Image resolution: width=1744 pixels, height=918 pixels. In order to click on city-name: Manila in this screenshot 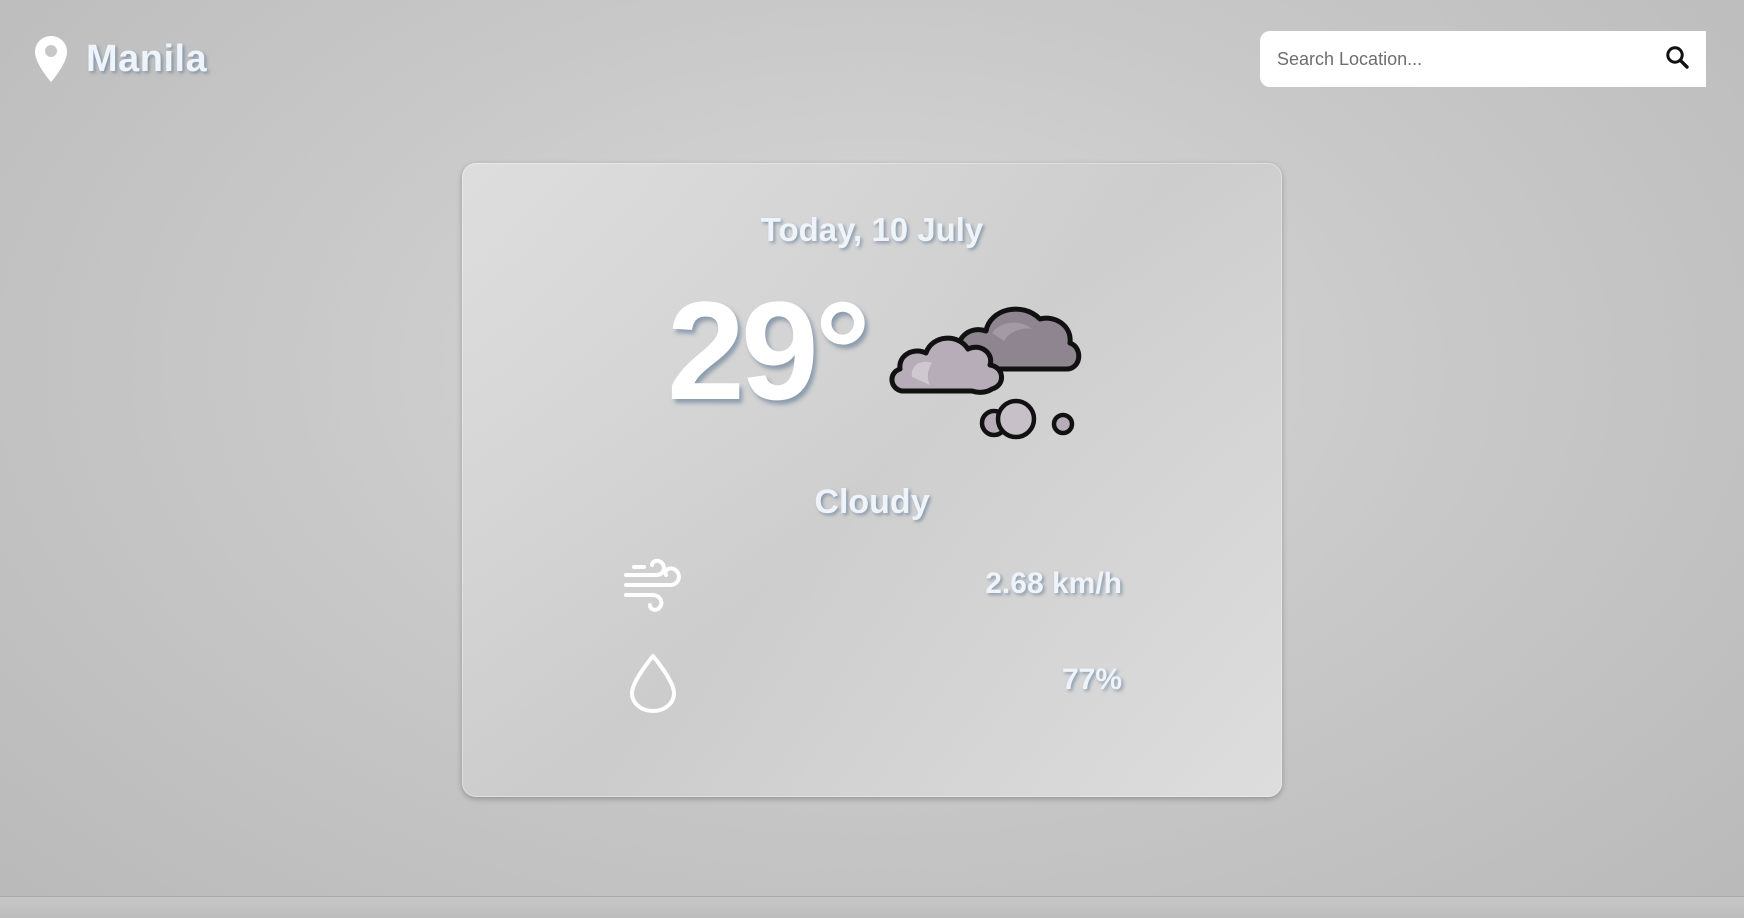, I will do `click(147, 58)`.